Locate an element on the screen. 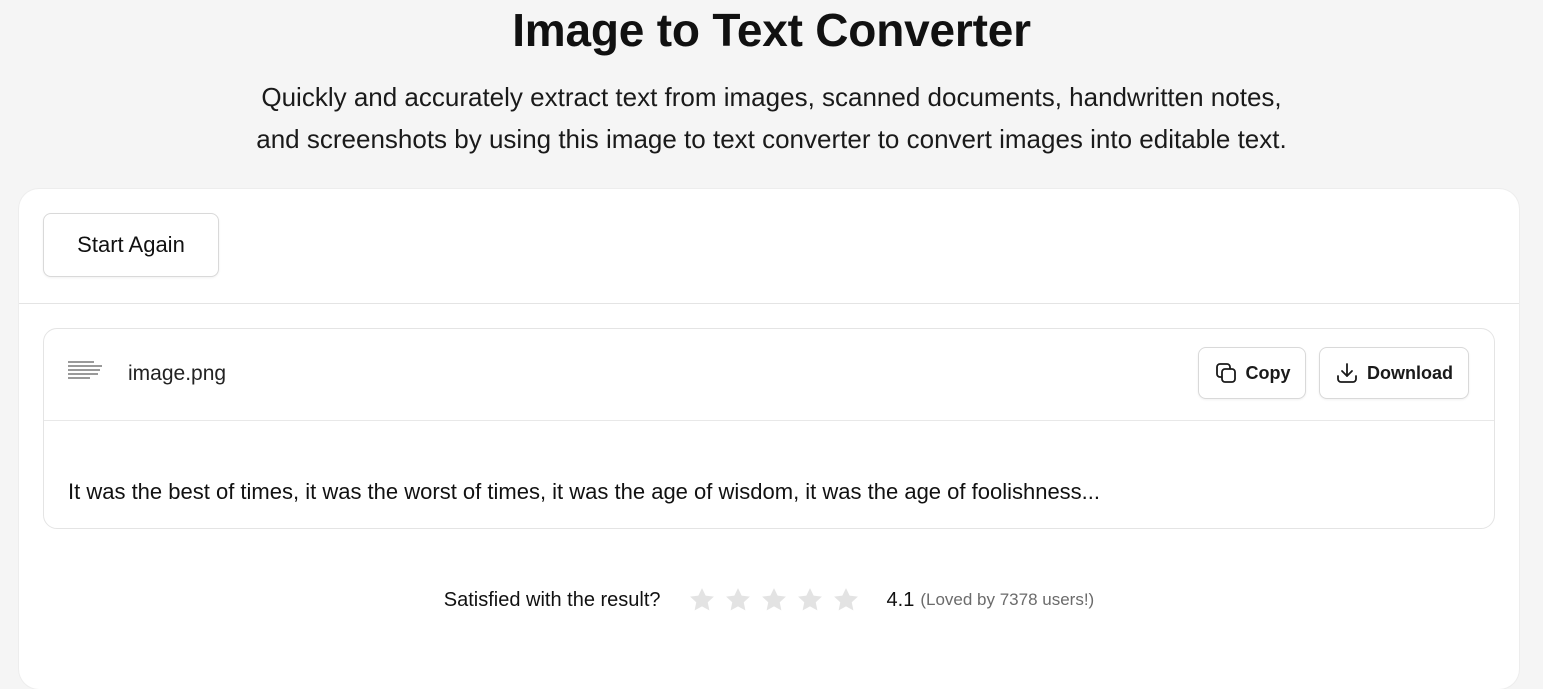 This screenshot has width=1543, height=689. copy-icon is located at coordinates (1226, 373).